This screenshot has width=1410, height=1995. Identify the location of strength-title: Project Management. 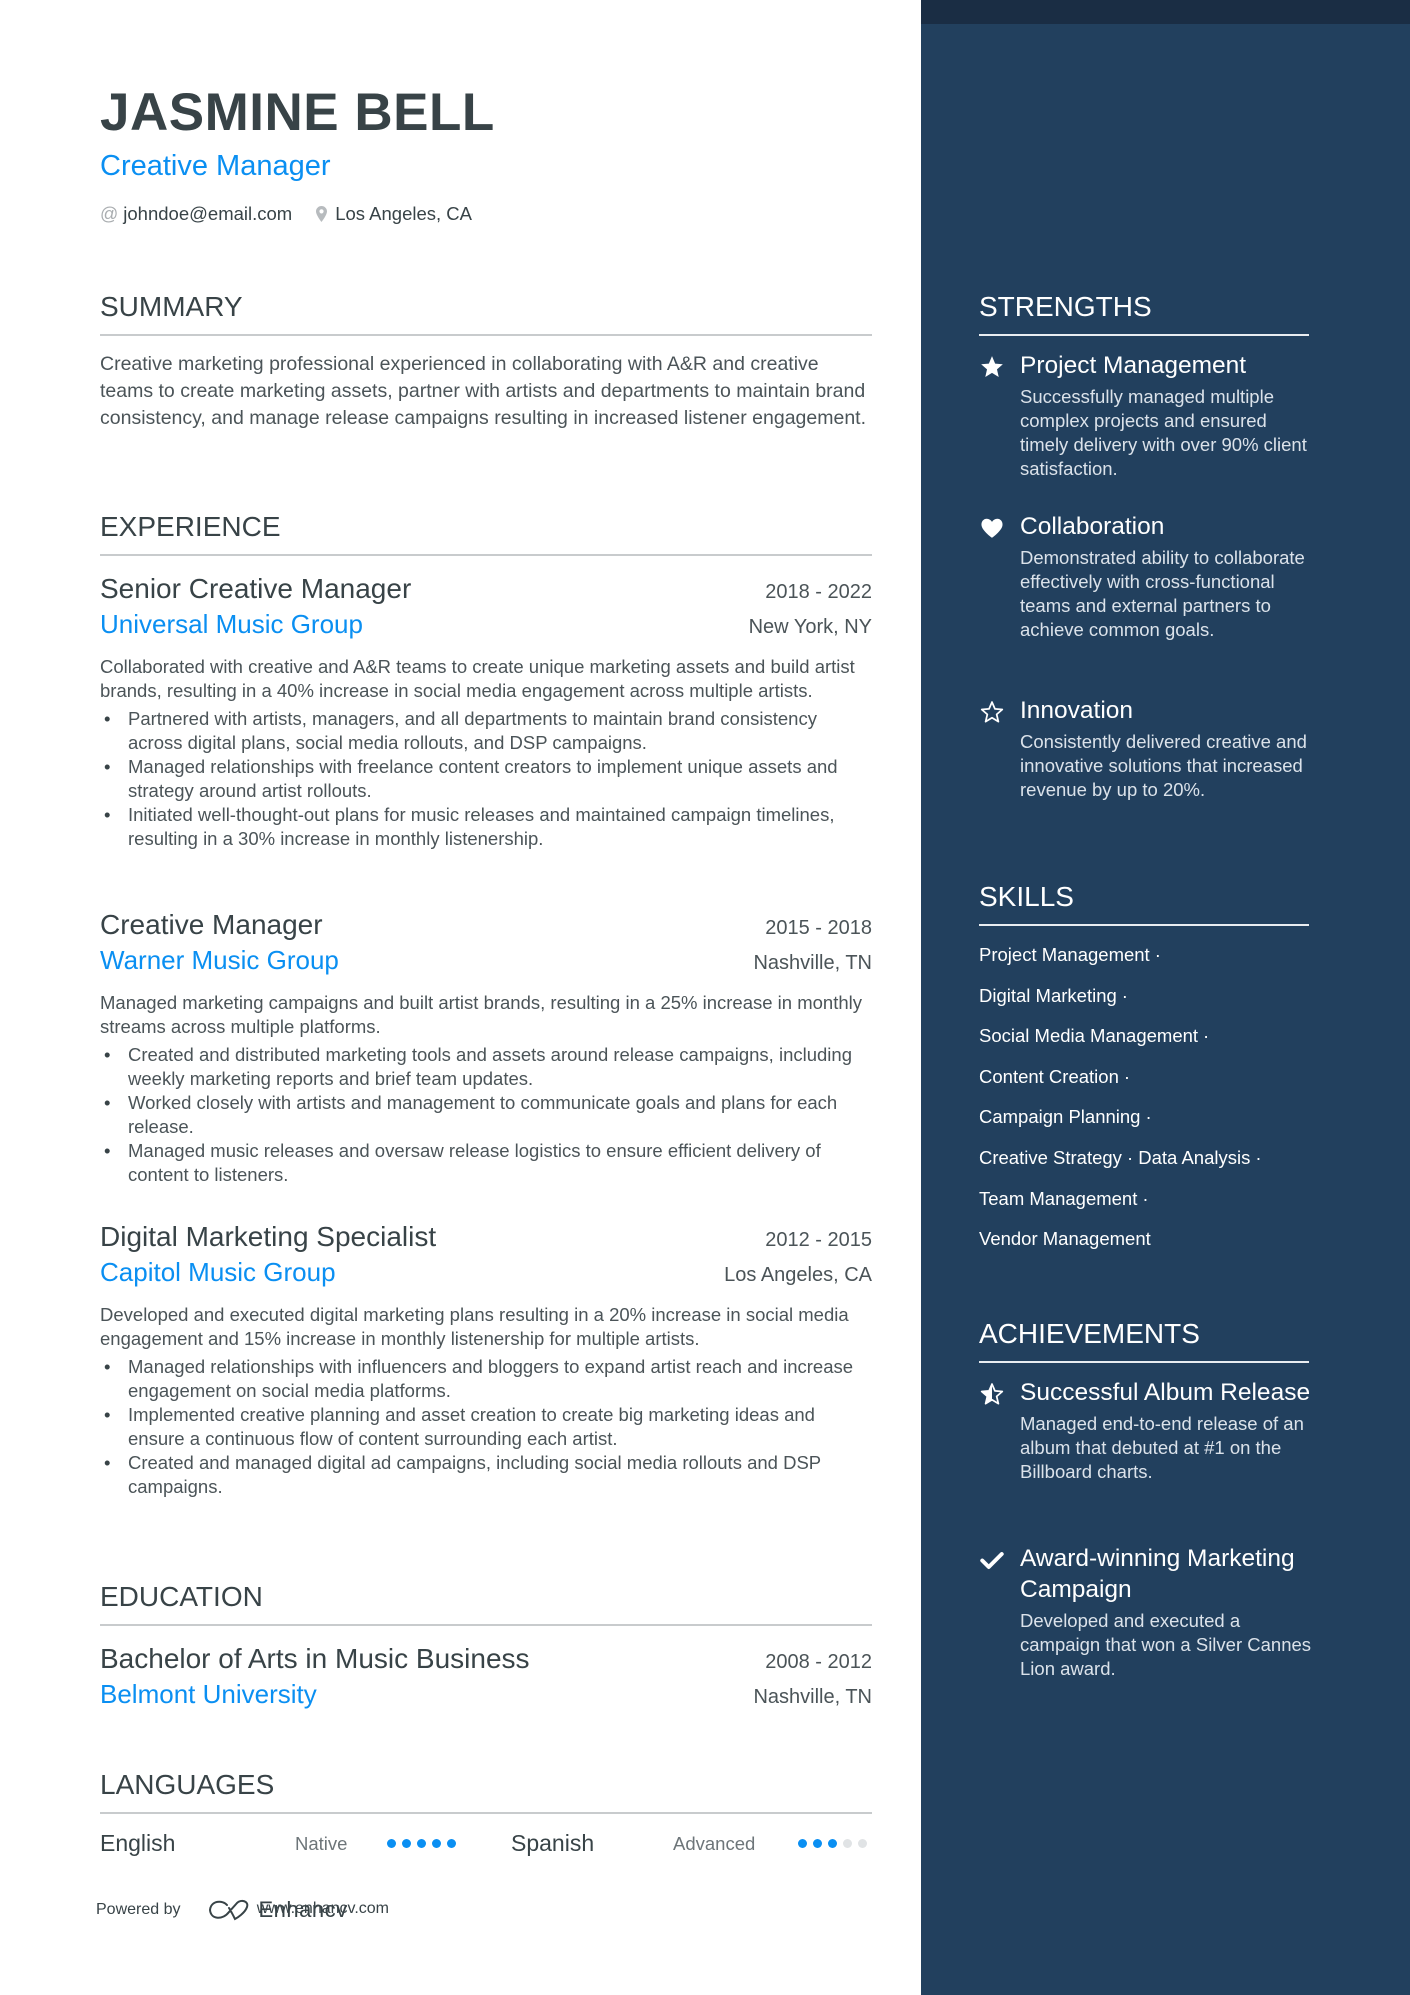
(1133, 365).